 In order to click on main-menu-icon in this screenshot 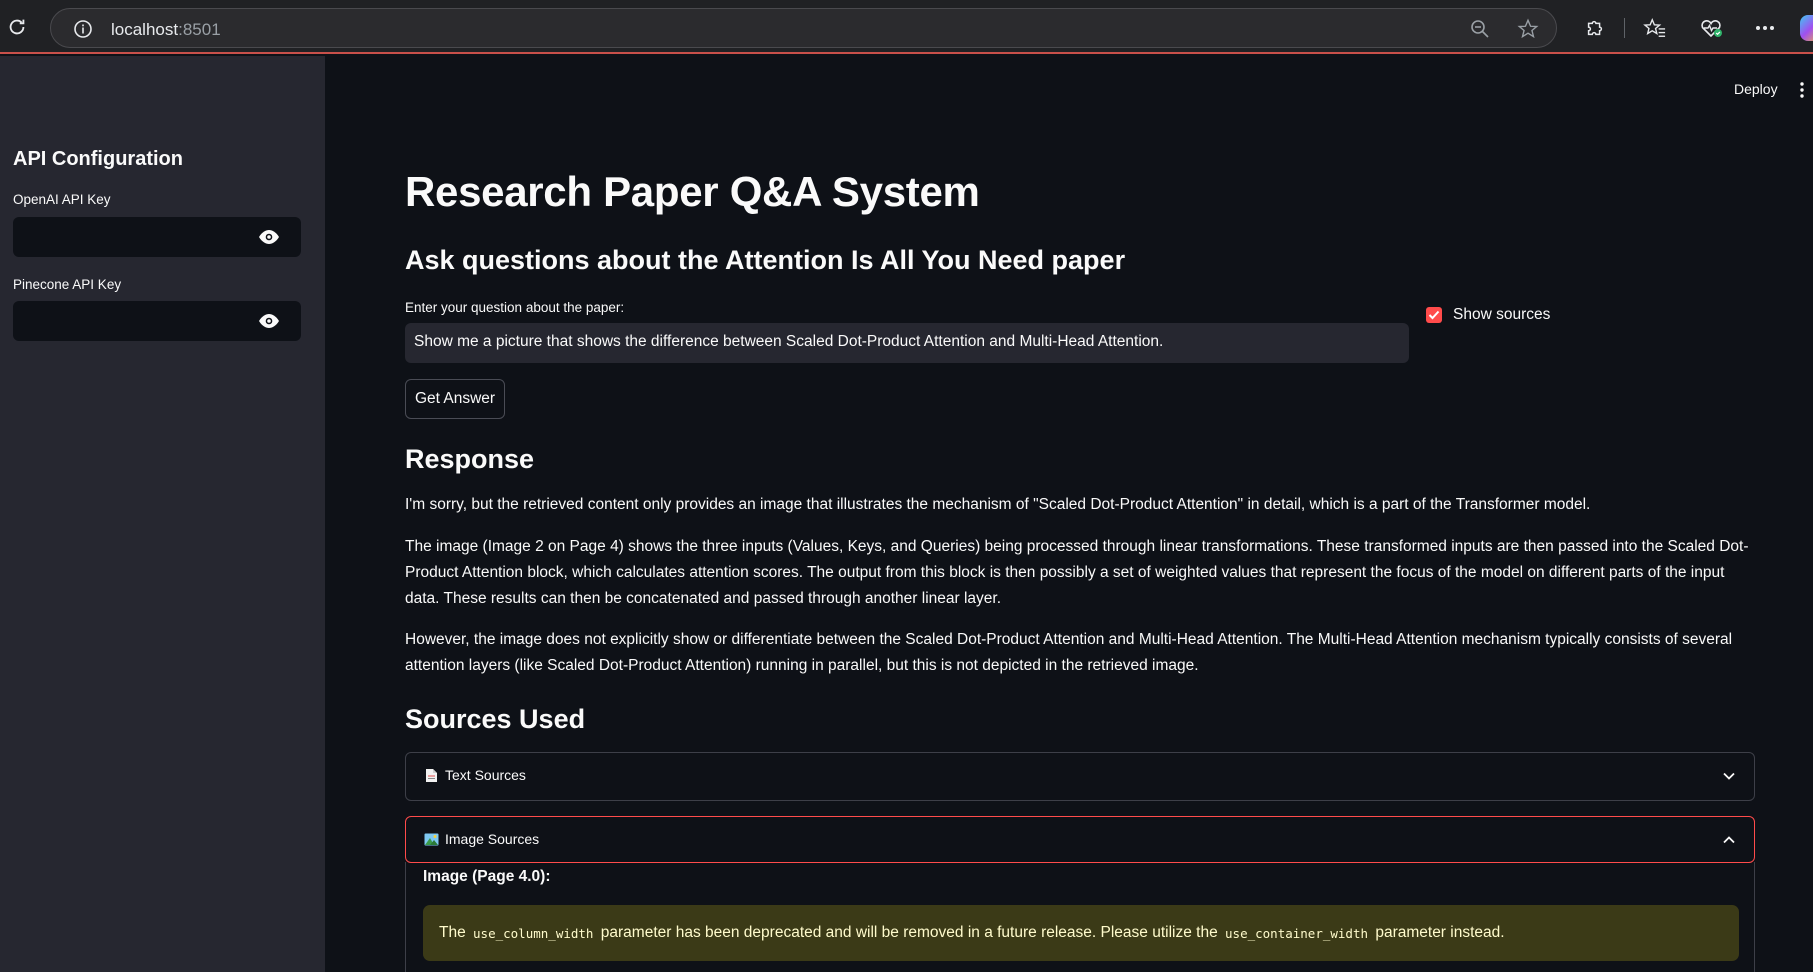, I will do `click(1802, 90)`.